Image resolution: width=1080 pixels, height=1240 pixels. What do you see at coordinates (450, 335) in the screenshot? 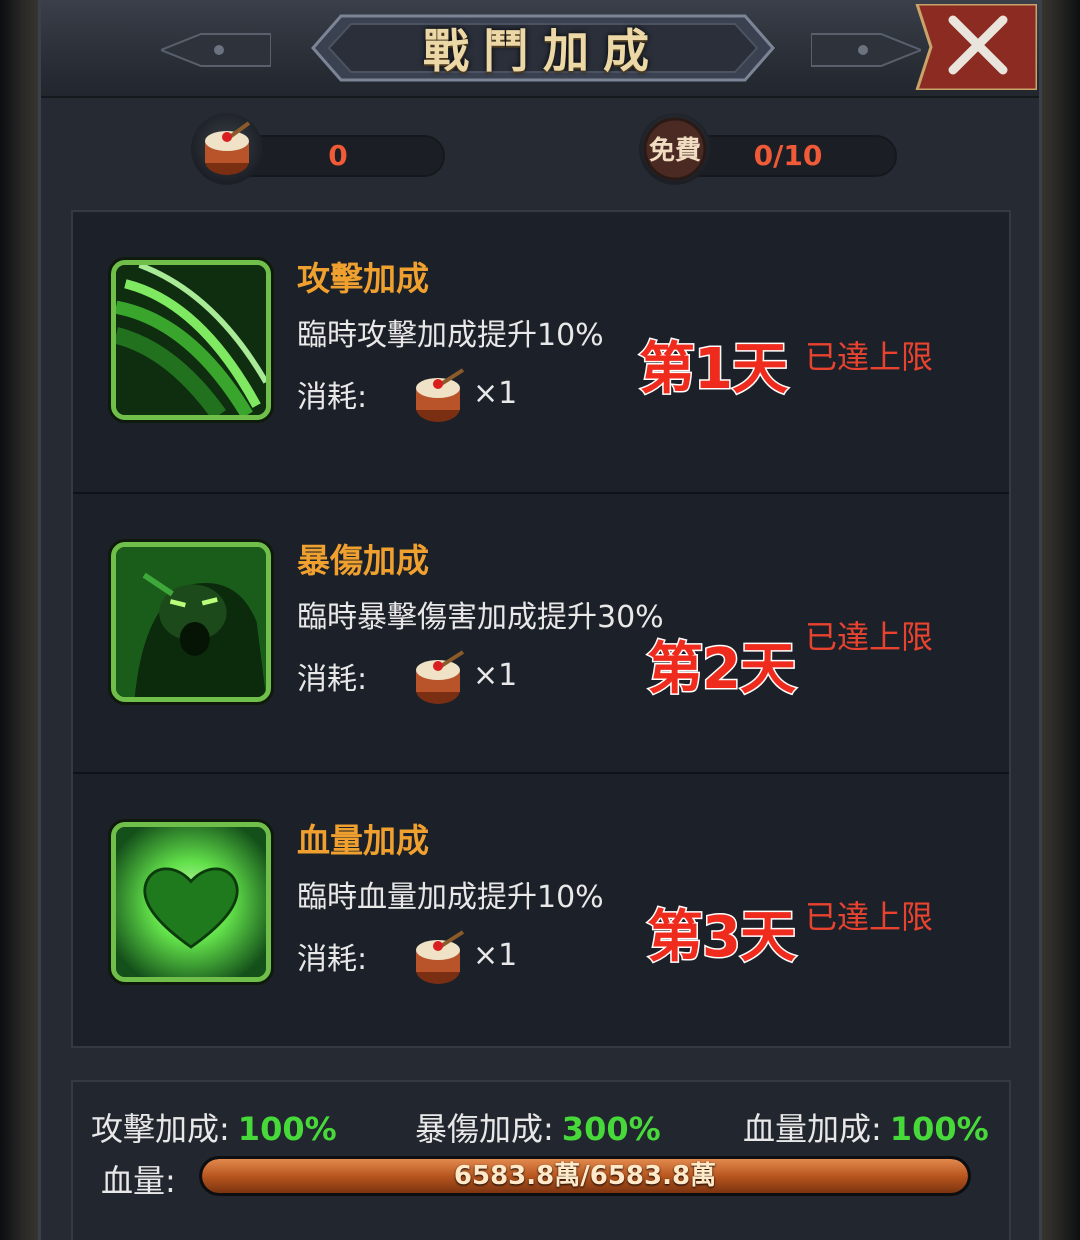
I see `skill-description: 臨時攻擊加成提升10%` at bounding box center [450, 335].